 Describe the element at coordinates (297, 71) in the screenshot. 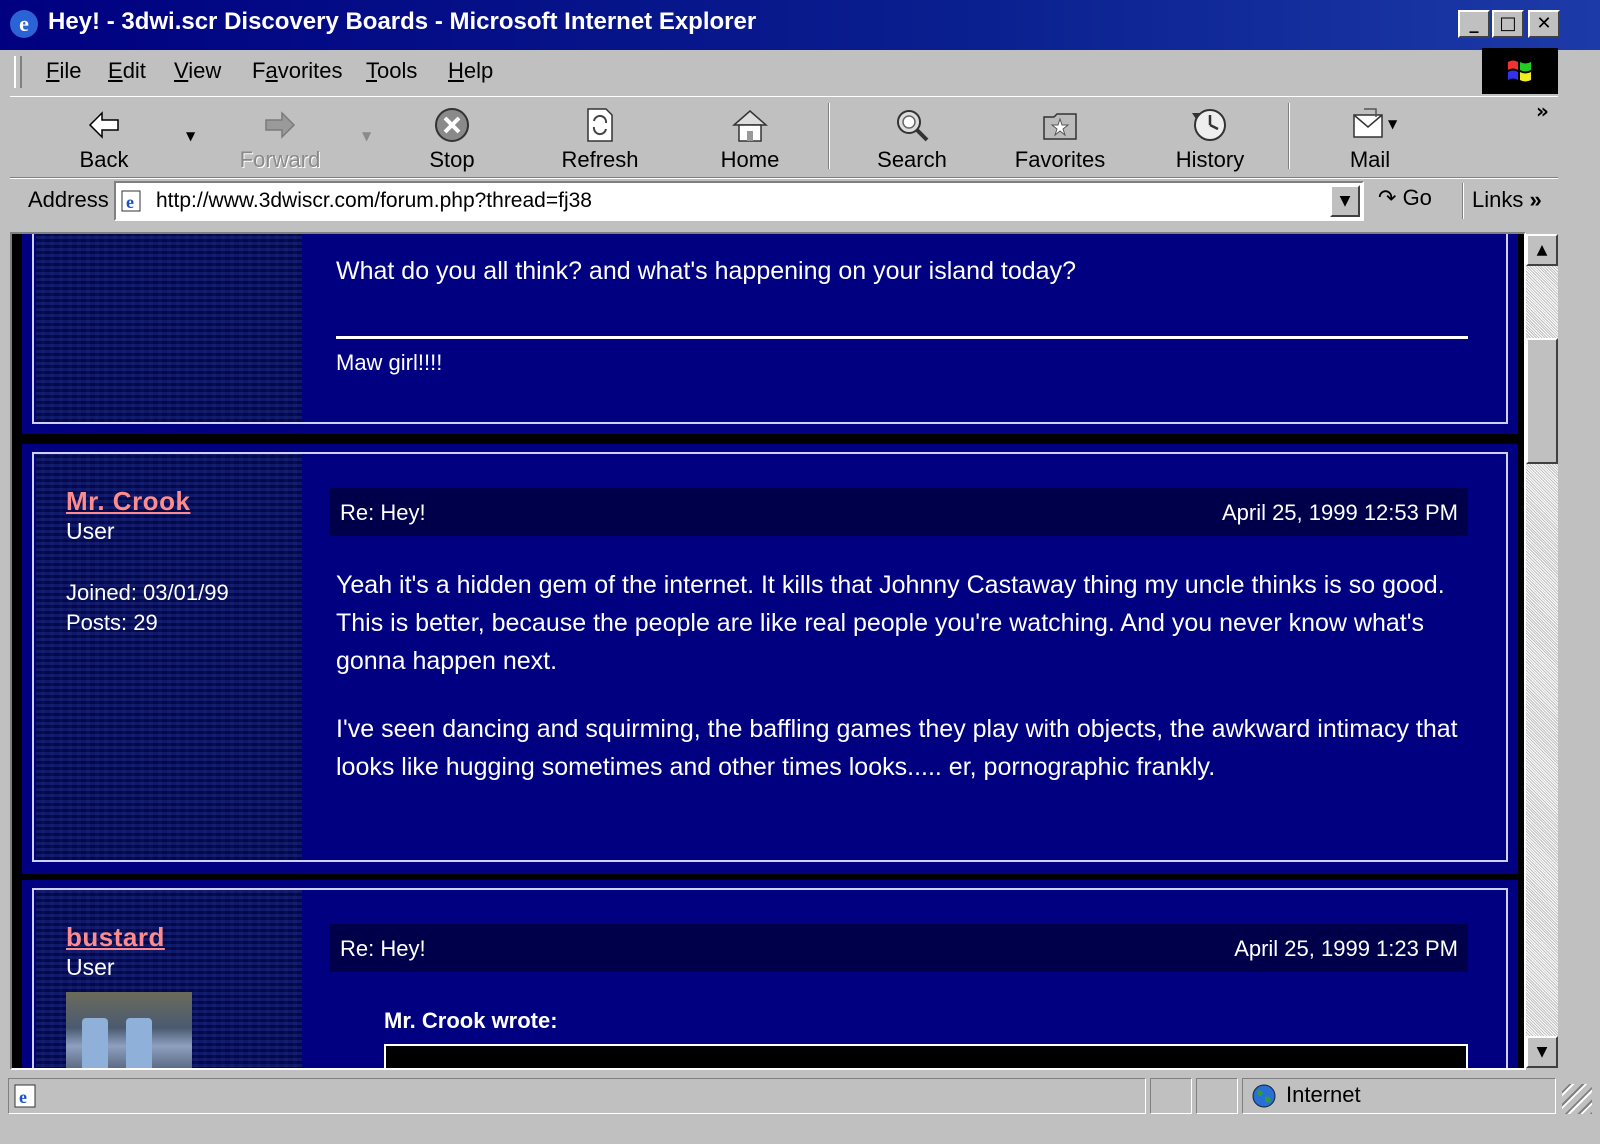

I see `menu-favorites: Favorites` at that location.